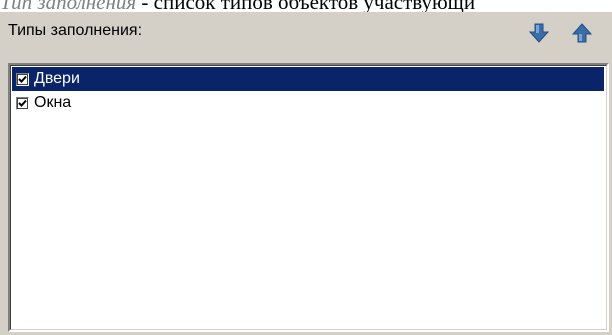 Image resolution: width=612 pixels, height=335 pixels. What do you see at coordinates (308, 103) in the screenshot?
I see `list-item-windows: Окна` at bounding box center [308, 103].